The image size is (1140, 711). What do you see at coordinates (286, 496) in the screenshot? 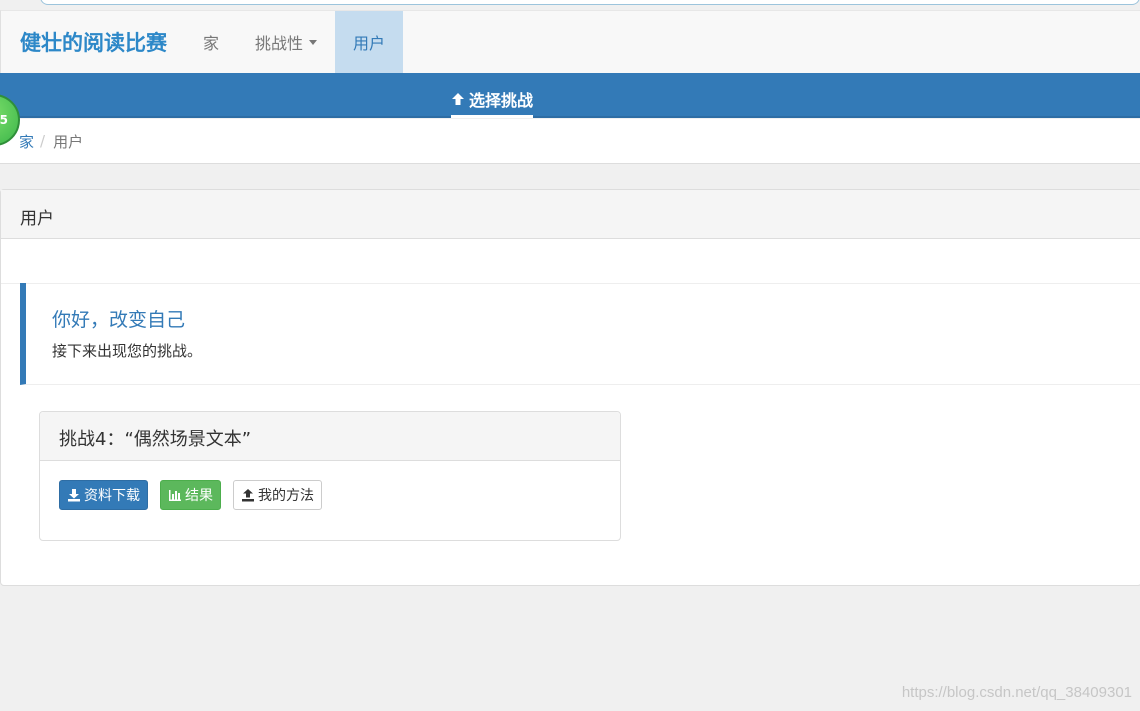
I see `my-method-button-label: 我的方法` at bounding box center [286, 496].